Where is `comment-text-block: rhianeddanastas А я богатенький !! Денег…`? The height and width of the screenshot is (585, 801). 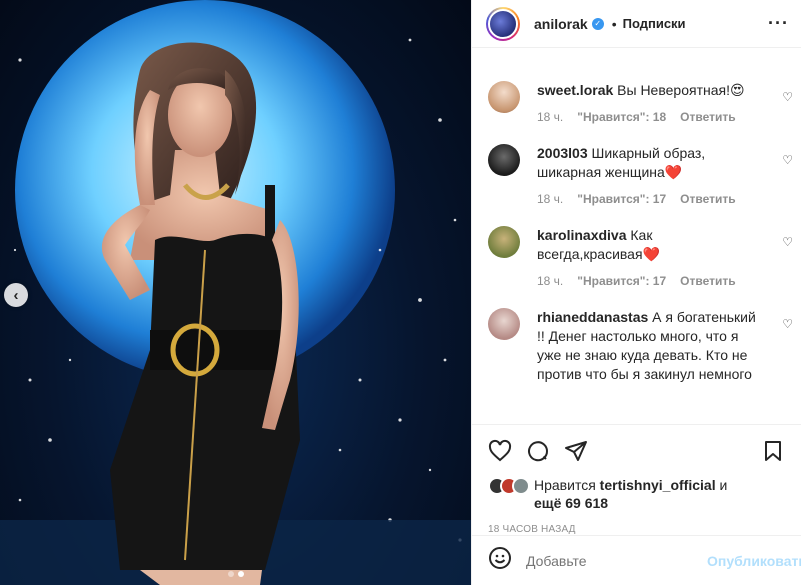 comment-text-block: rhianeddanastas А я богатенький !! Денег… is located at coordinates (649, 346).